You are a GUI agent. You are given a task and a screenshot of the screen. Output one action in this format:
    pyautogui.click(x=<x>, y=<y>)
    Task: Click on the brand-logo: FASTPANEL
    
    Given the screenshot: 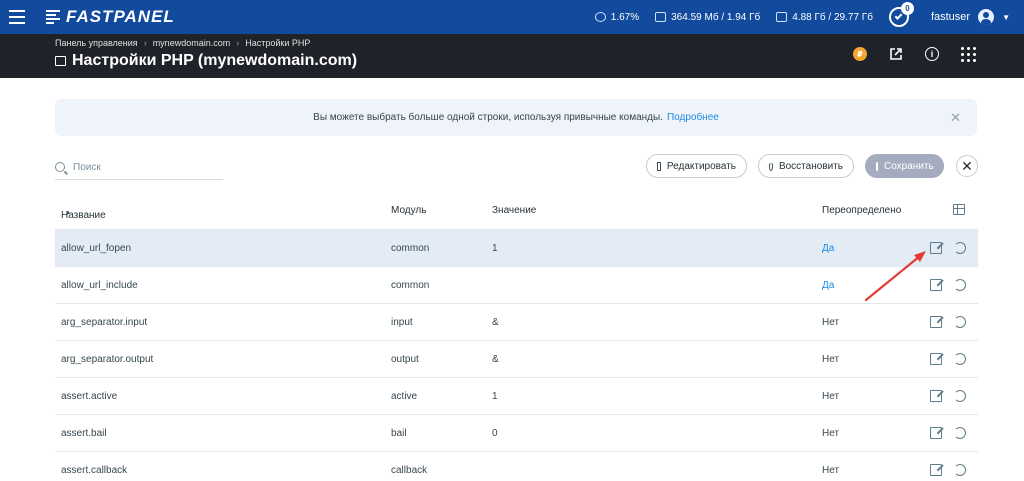 What is the action you would take?
    pyautogui.click(x=110, y=17)
    